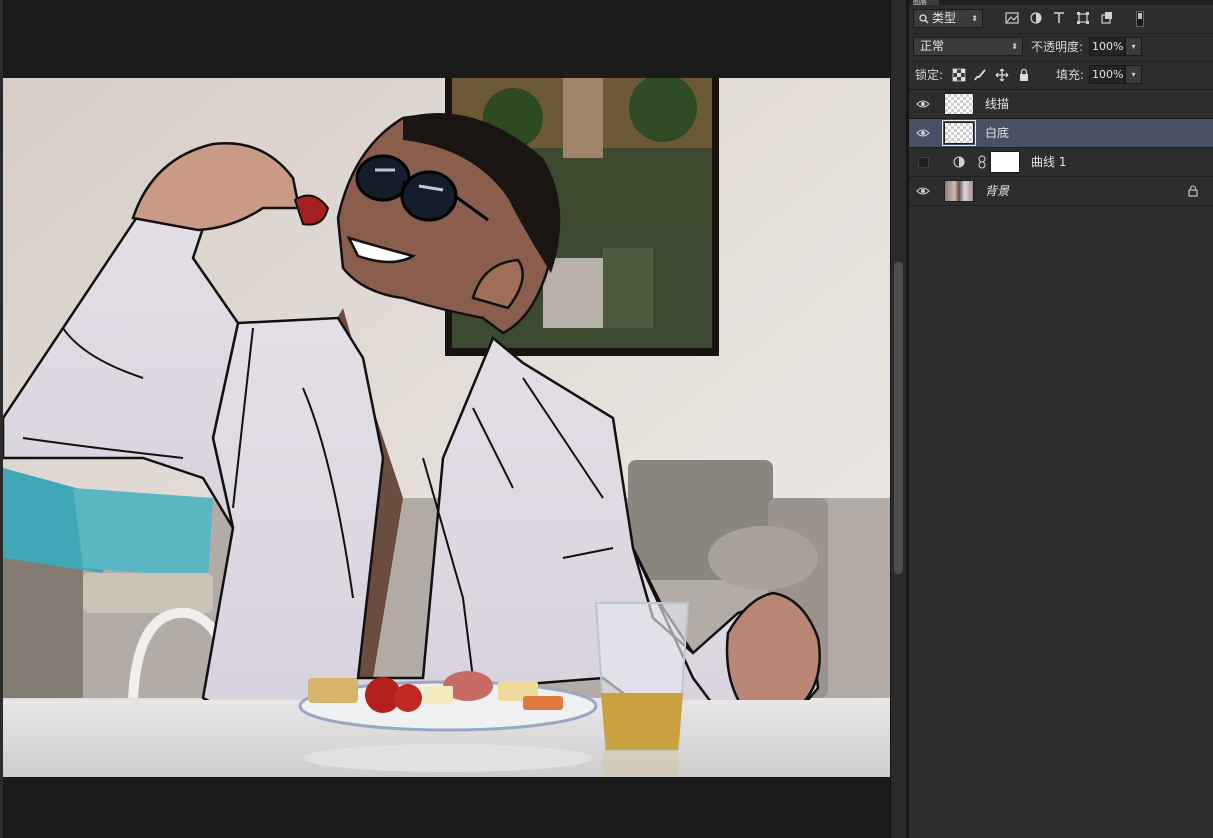 The image size is (1213, 838). What do you see at coordinates (959, 75) in the screenshot?
I see `lock-transparent-pixels-icon` at bounding box center [959, 75].